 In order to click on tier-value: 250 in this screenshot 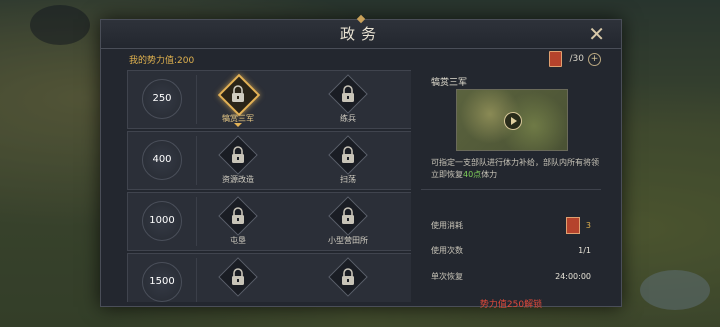, I will do `click(162, 98)`.